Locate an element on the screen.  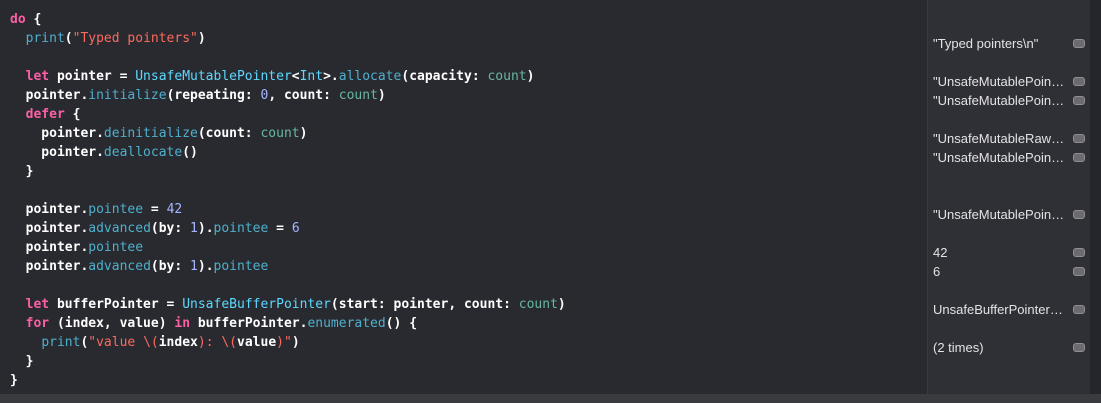
code-token: (start: pointer, count: is located at coordinates (424, 304).